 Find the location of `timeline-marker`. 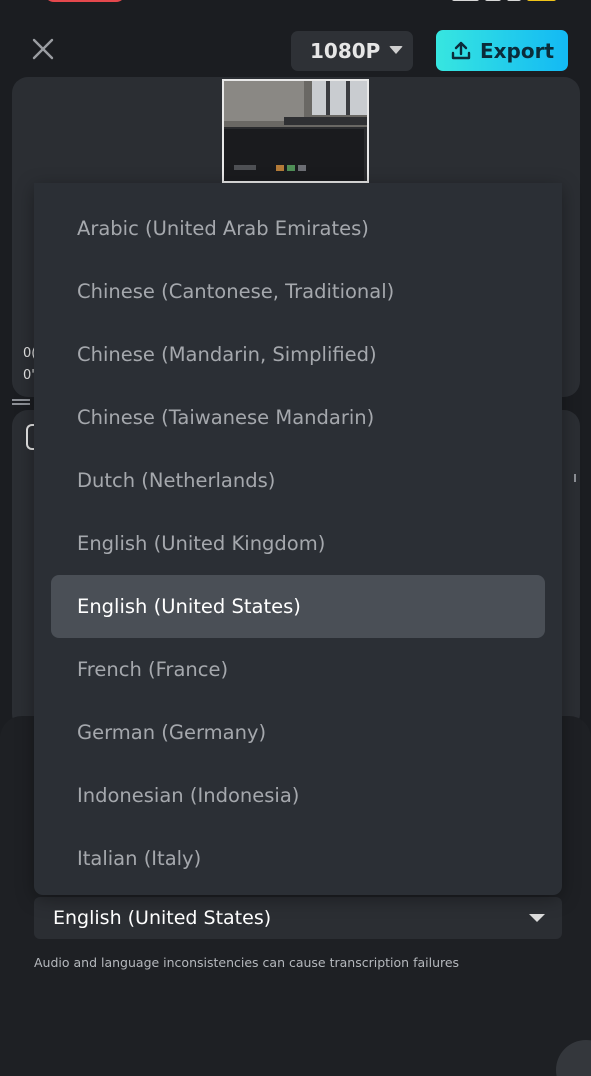

timeline-marker is located at coordinates (575, 478).